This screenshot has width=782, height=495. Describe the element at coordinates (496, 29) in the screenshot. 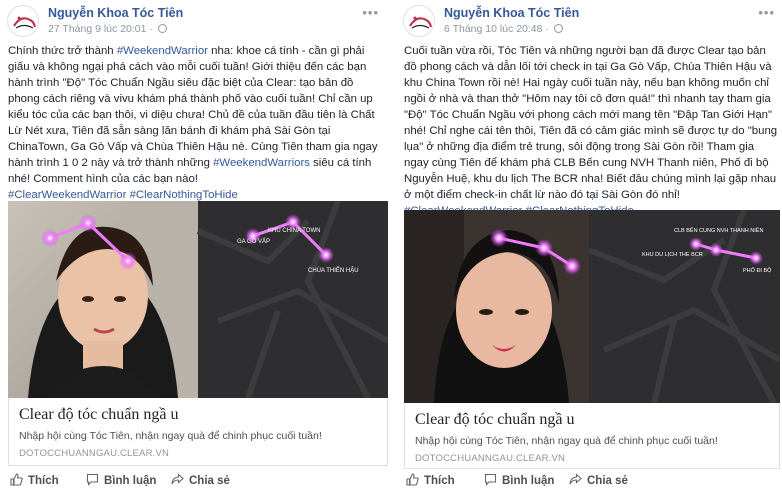

I see `timestamp: 6 Tháng 10 lúc 20:48 ·` at that location.